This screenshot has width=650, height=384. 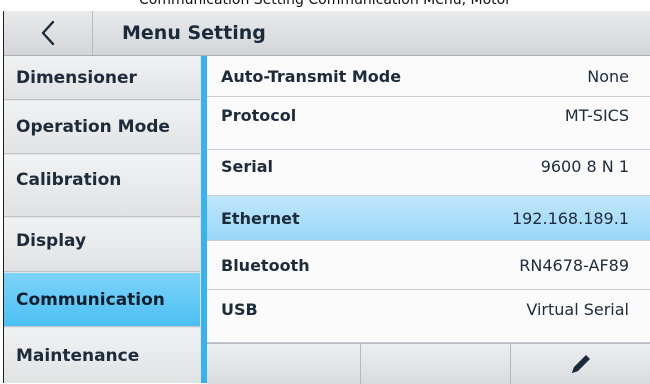 I want to click on setting-label: Auto-Transmit Mode, so click(x=311, y=76).